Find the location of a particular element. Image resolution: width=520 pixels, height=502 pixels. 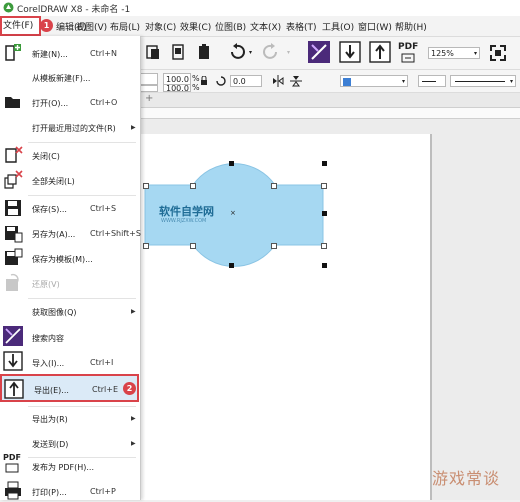

line-style-select: ▾ is located at coordinates (483, 81).